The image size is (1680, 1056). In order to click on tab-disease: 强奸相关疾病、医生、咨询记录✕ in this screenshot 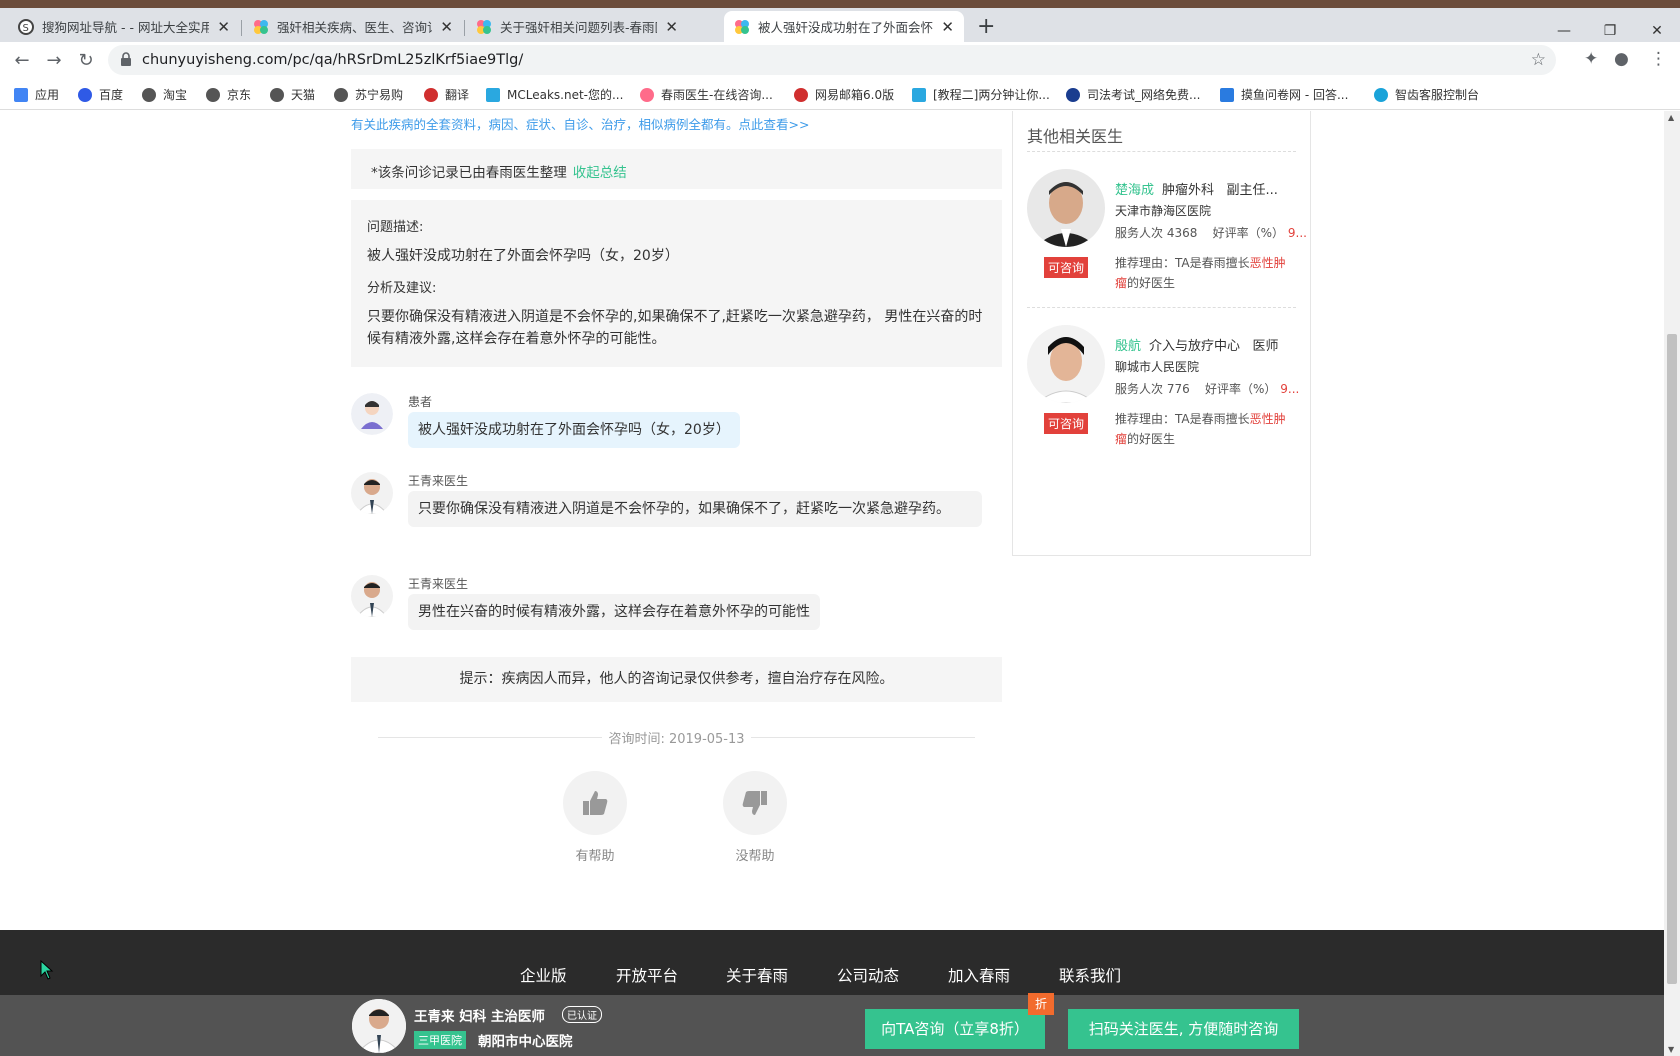, I will do `click(353, 26)`.